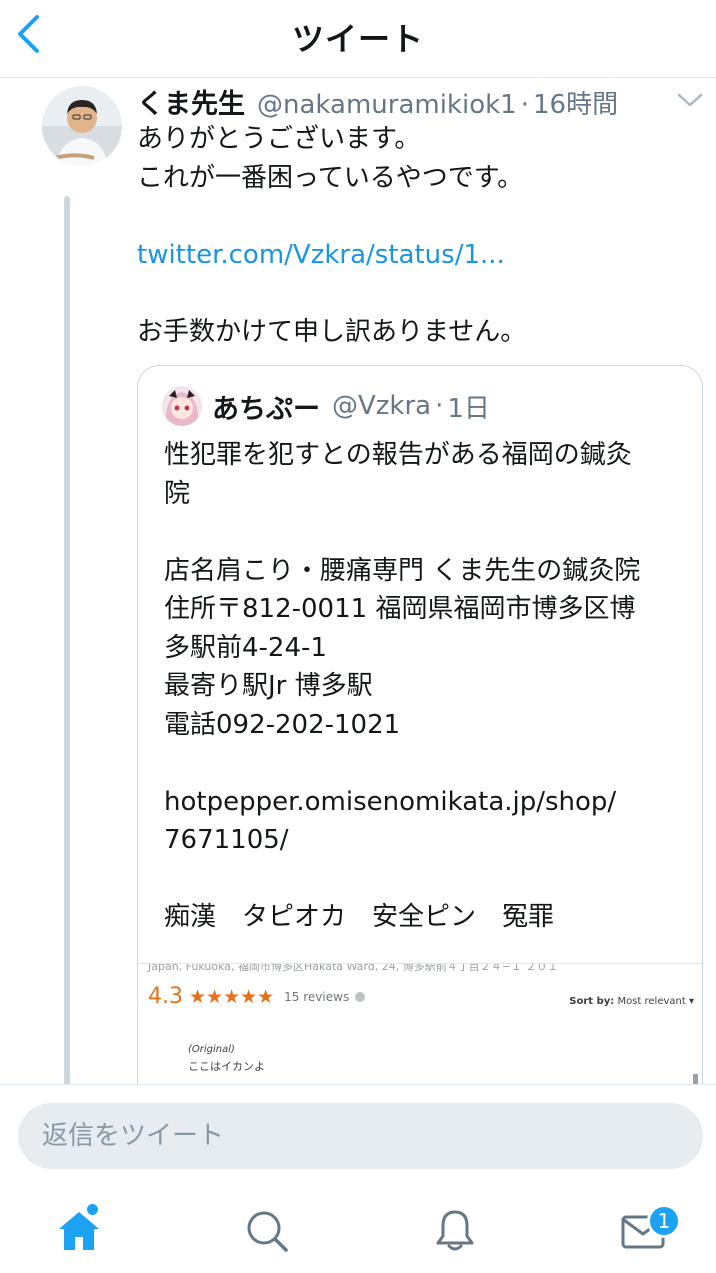  Describe the element at coordinates (400, 609) in the screenshot. I see `quoted-text-line: 住所〒812-0011 福岡県福岡市博多区博` at that location.